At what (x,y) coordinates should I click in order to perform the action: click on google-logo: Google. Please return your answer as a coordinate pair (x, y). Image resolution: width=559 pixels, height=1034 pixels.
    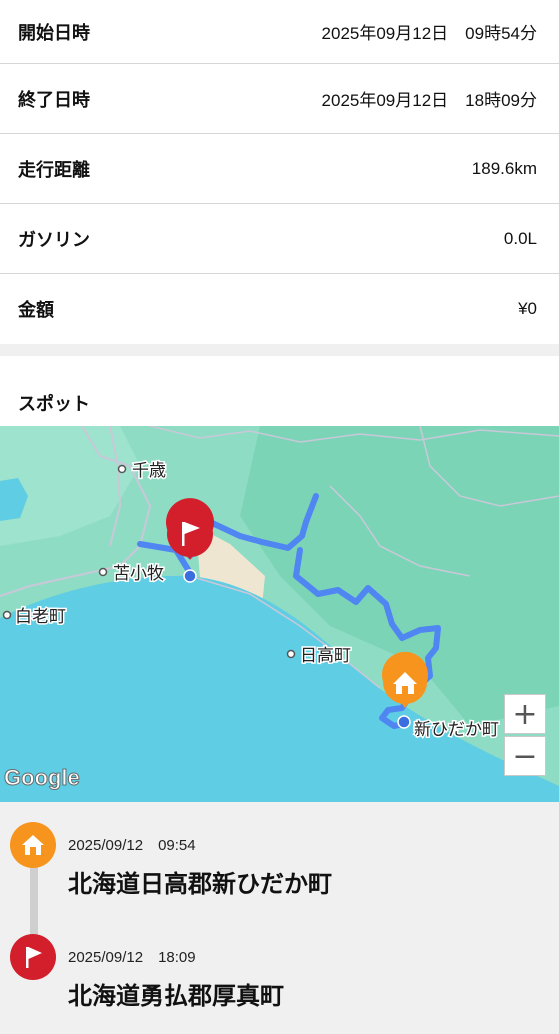
    Looking at the image, I should click on (42, 777).